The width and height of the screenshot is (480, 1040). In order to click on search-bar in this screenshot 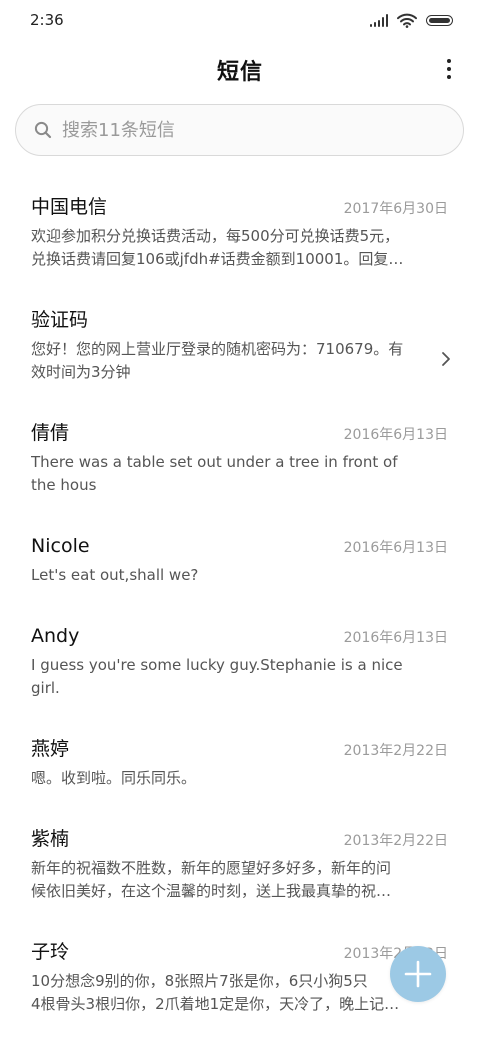, I will do `click(239, 130)`.